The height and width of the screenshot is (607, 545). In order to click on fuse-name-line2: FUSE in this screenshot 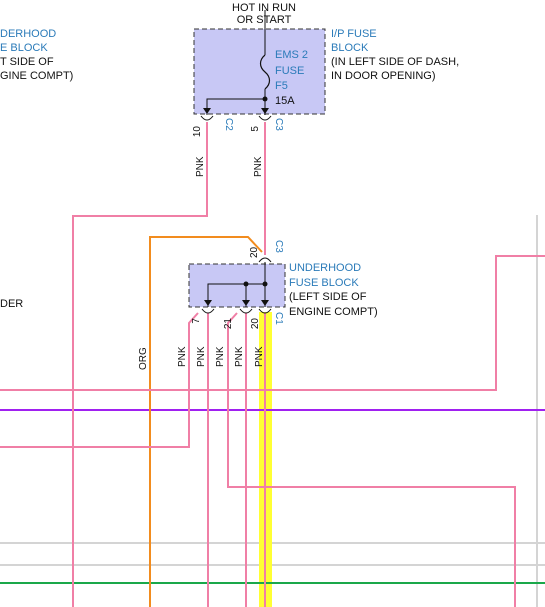, I will do `click(289, 71)`.